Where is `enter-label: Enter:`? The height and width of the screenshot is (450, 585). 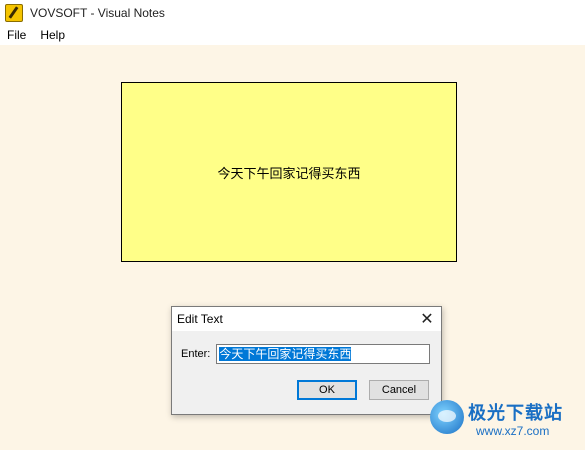
enter-label: Enter: is located at coordinates (196, 354).